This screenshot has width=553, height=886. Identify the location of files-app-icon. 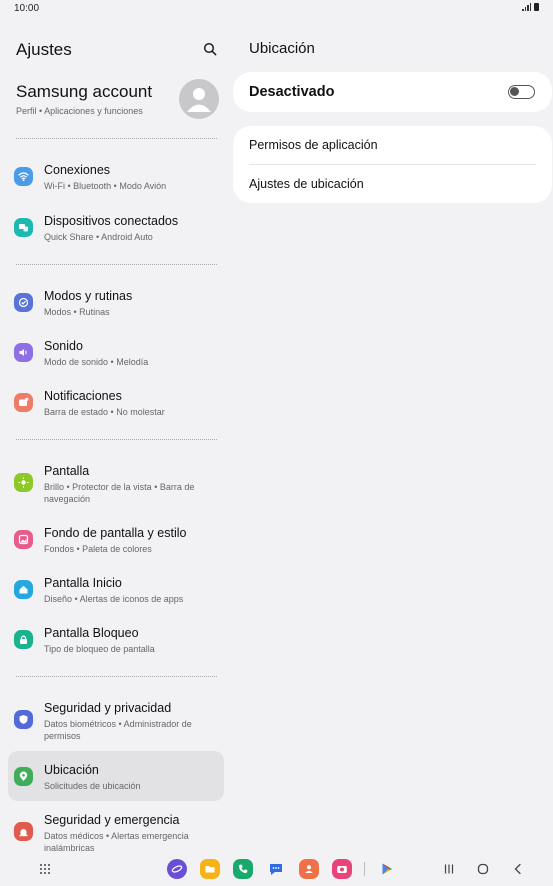
(210, 869).